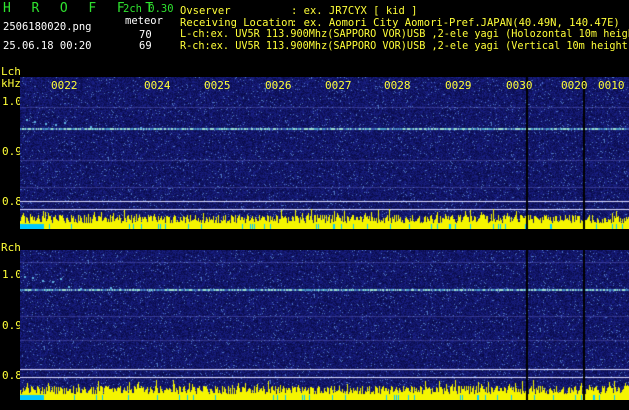 The width and height of the screenshot is (629, 410). What do you see at coordinates (12, 274) in the screenshot?
I see `rch-freq-tick: 1.0` at bounding box center [12, 274].